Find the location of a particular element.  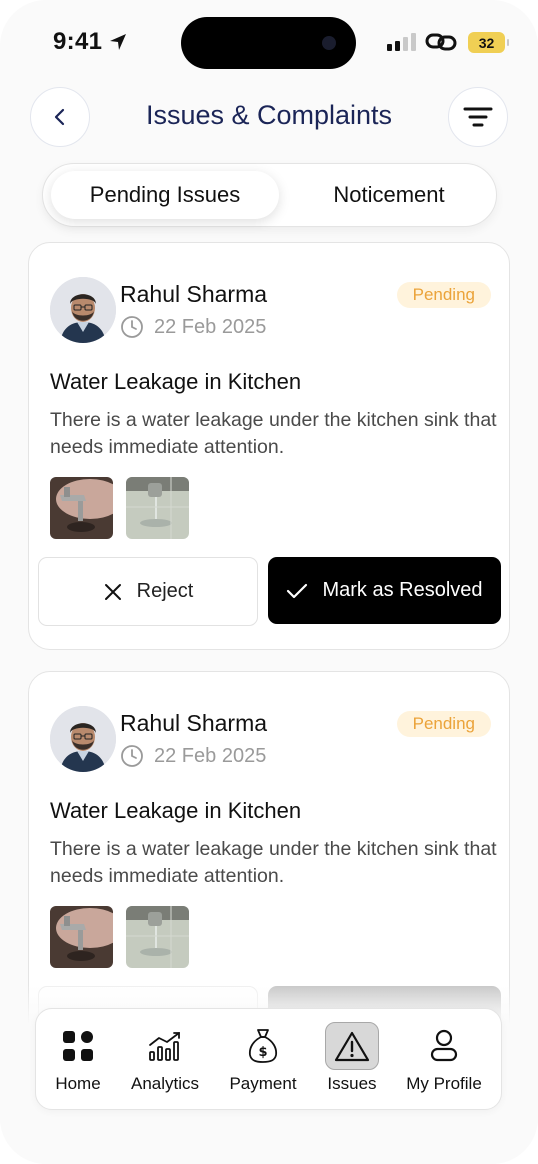

nav-item-home: Home is located at coordinates (78, 1060).